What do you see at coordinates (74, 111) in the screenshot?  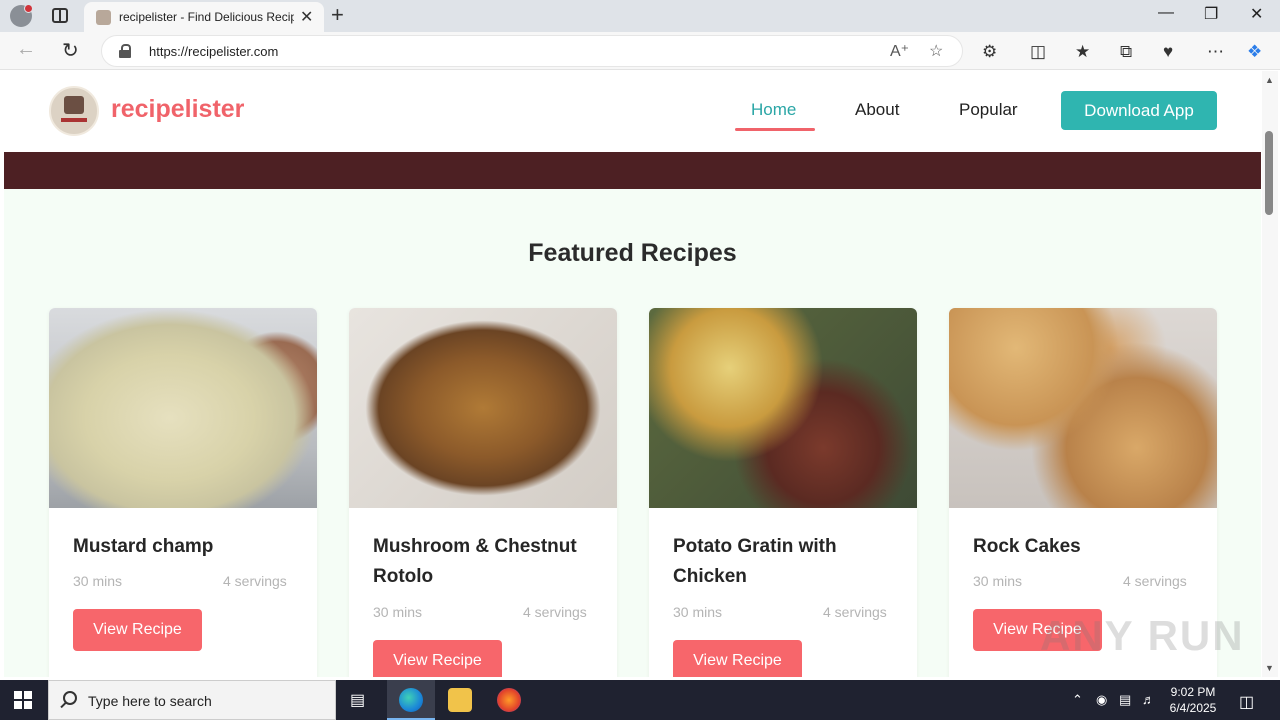 I see `logo-image` at bounding box center [74, 111].